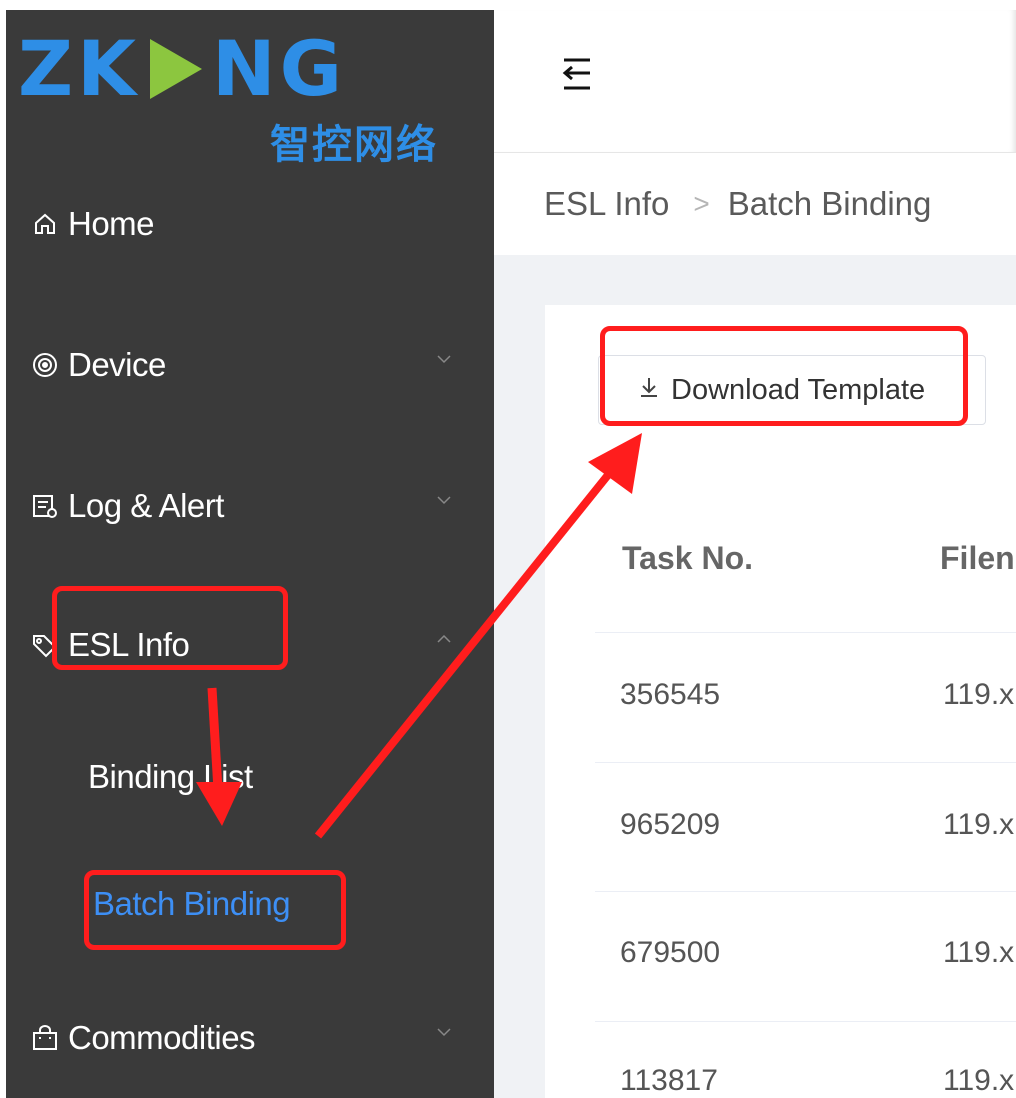 The image size is (1016, 1098). I want to click on annotation-box-batch-binding, so click(215, 910).